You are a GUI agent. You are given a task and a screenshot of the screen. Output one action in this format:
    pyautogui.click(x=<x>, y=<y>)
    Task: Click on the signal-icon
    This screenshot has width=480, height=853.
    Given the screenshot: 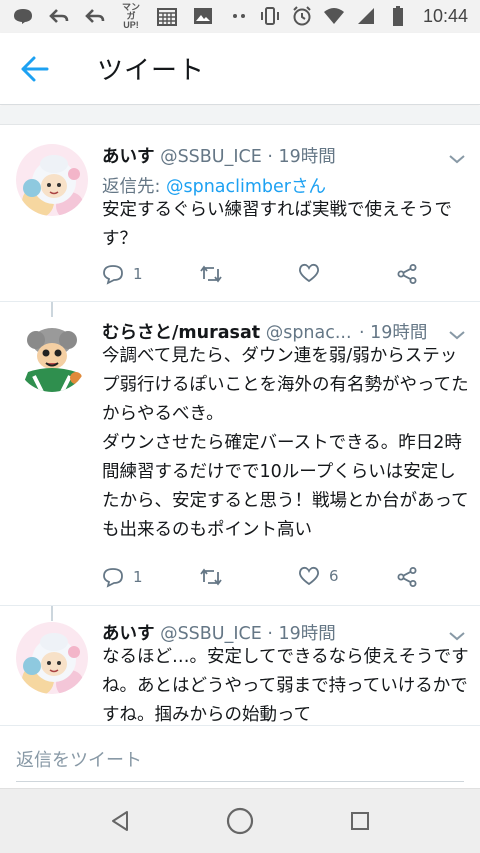 What is the action you would take?
    pyautogui.click(x=366, y=16)
    